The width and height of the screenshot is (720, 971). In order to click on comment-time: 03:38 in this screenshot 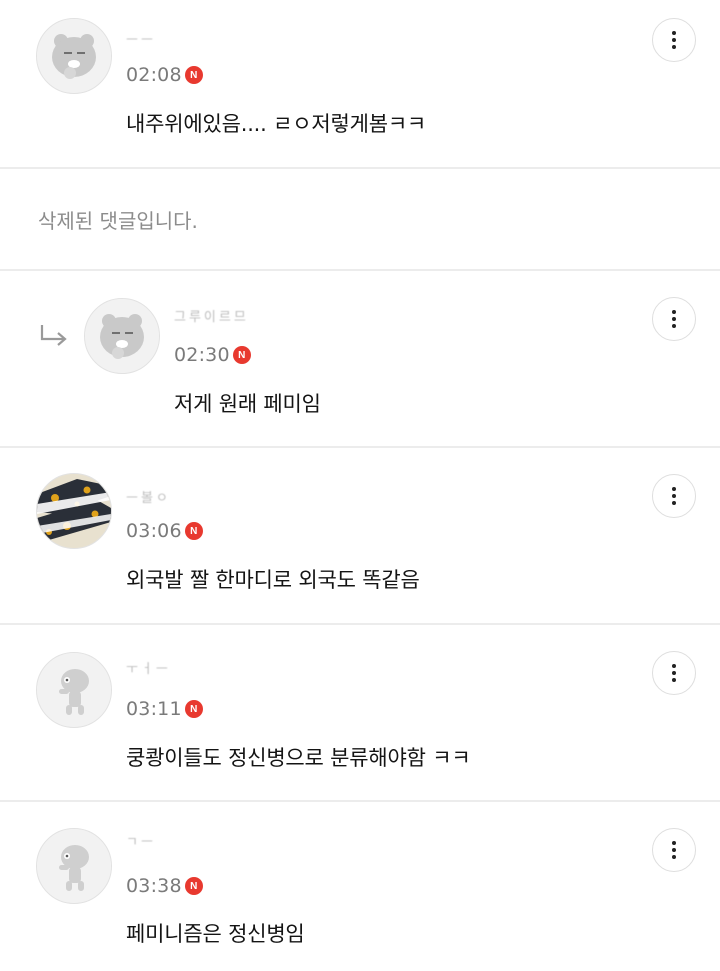, I will do `click(154, 886)`.